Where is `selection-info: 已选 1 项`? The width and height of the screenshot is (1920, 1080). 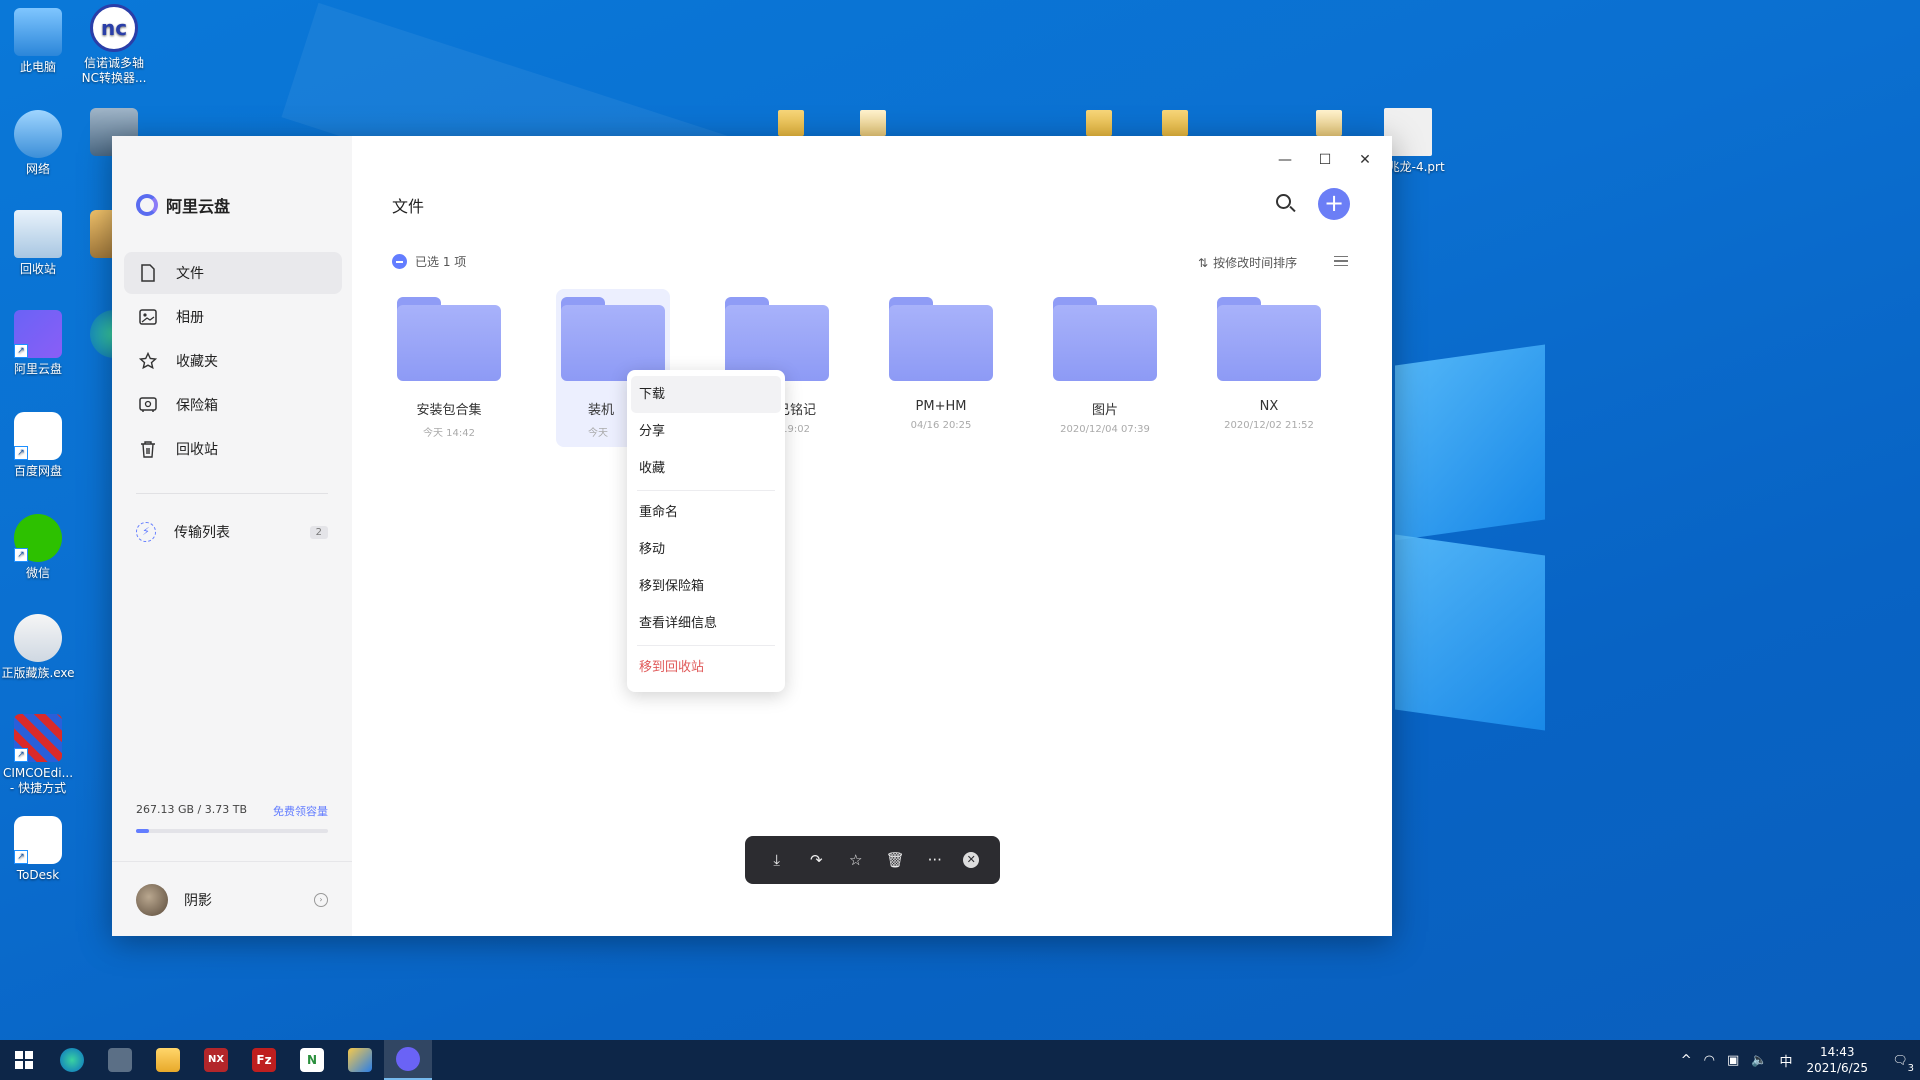 selection-info: 已选 1 项 is located at coordinates (429, 261).